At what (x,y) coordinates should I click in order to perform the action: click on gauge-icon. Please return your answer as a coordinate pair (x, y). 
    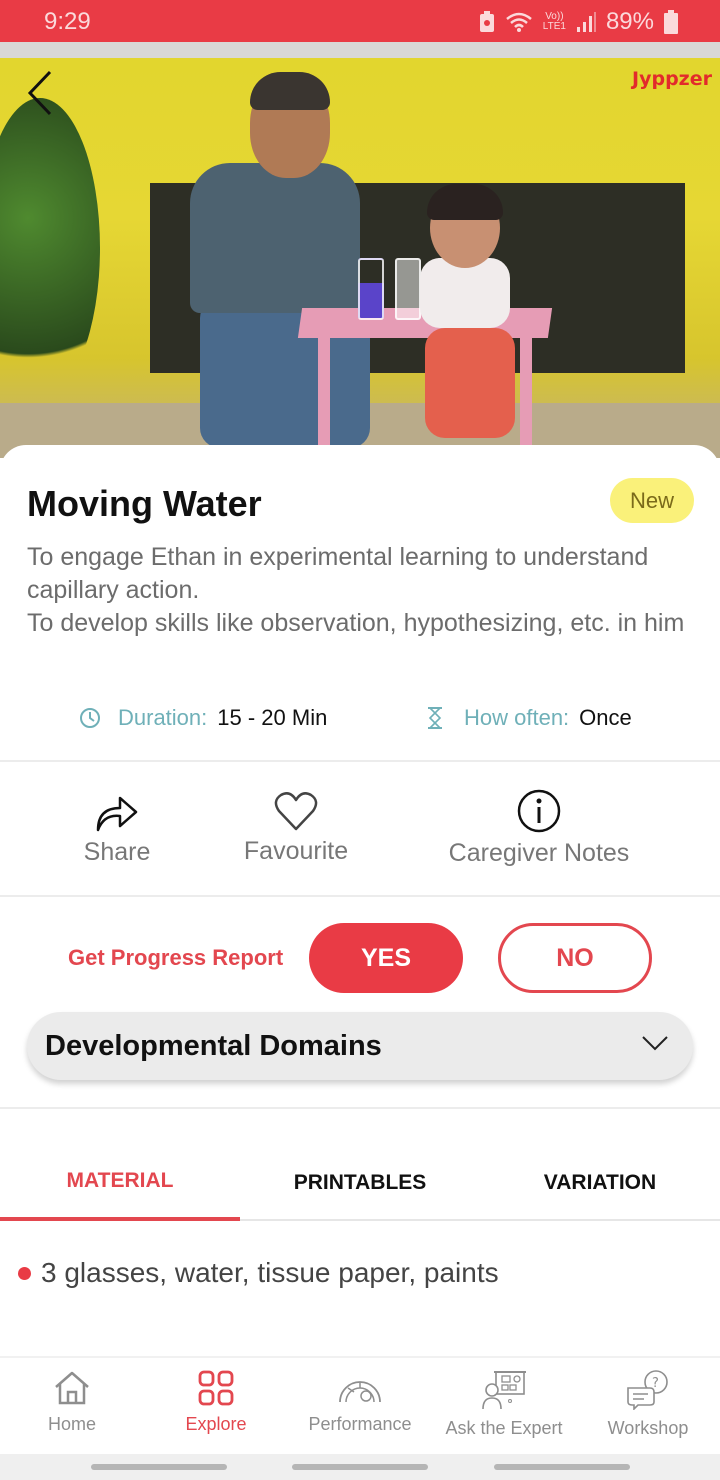
    Looking at the image, I should click on (360, 1392).